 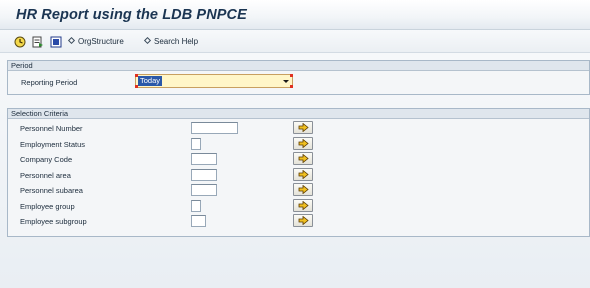 What do you see at coordinates (204, 174) in the screenshot?
I see `personnel-area-input` at bounding box center [204, 174].